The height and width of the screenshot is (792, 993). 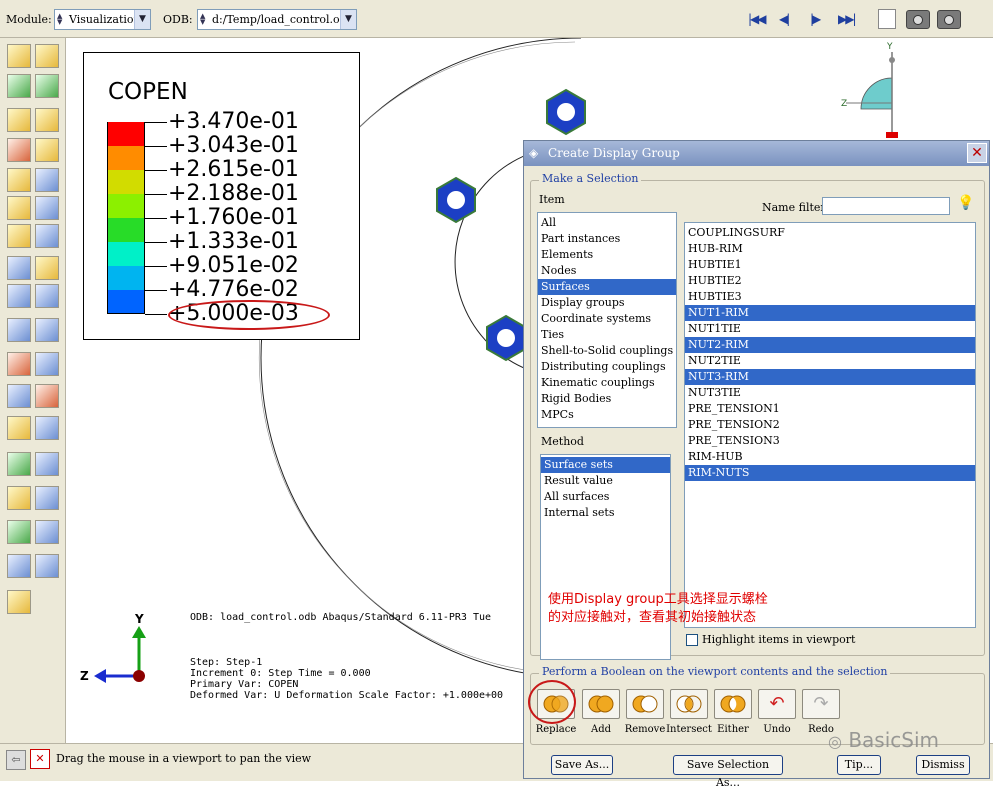 I want to click on last-frame-icon: ▶▶|, so click(x=847, y=19).